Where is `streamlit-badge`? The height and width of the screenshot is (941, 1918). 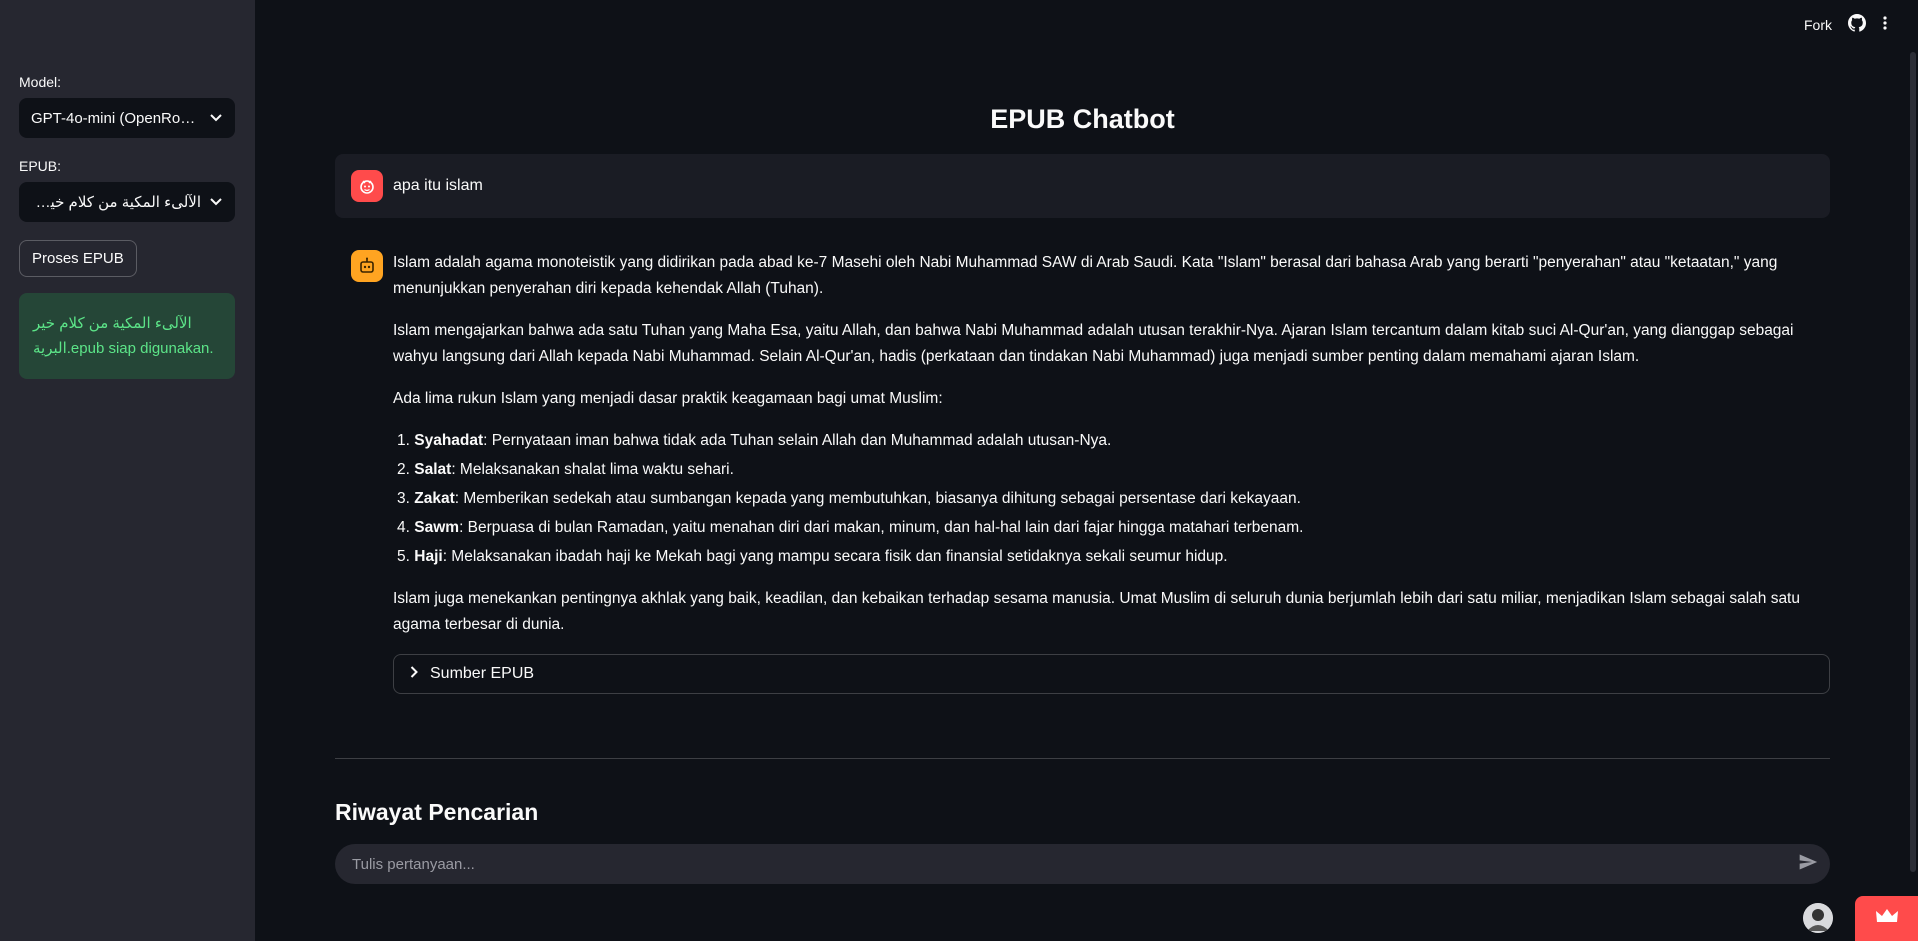 streamlit-badge is located at coordinates (1886, 918).